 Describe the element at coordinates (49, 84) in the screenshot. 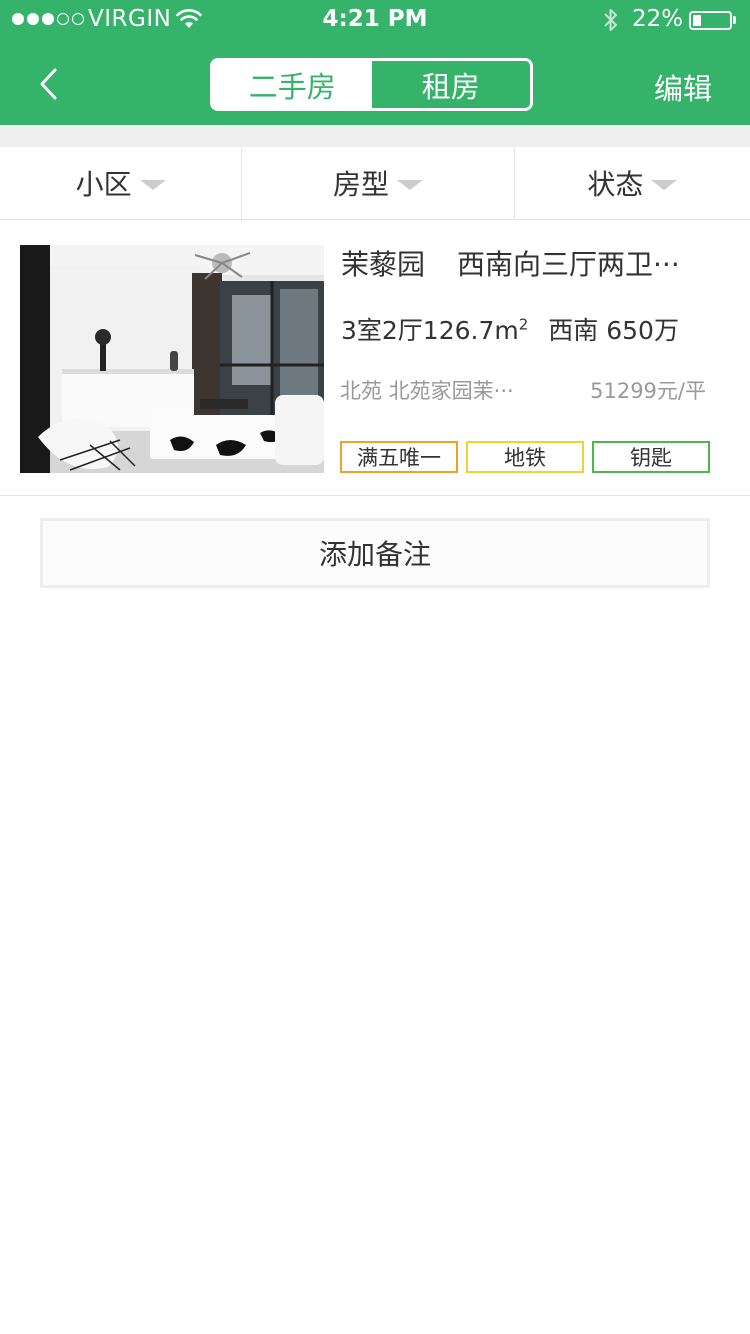

I see `chevron-left-icon` at that location.